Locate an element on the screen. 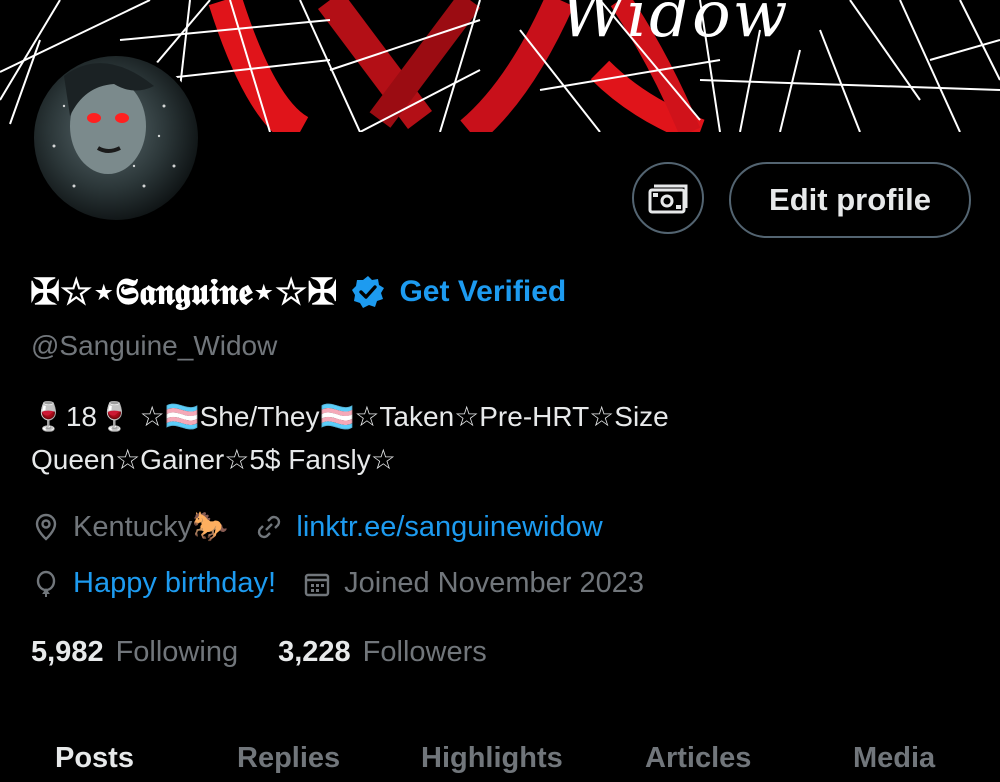 The height and width of the screenshot is (782, 1000). followers-label: Followers is located at coordinates (424, 652).